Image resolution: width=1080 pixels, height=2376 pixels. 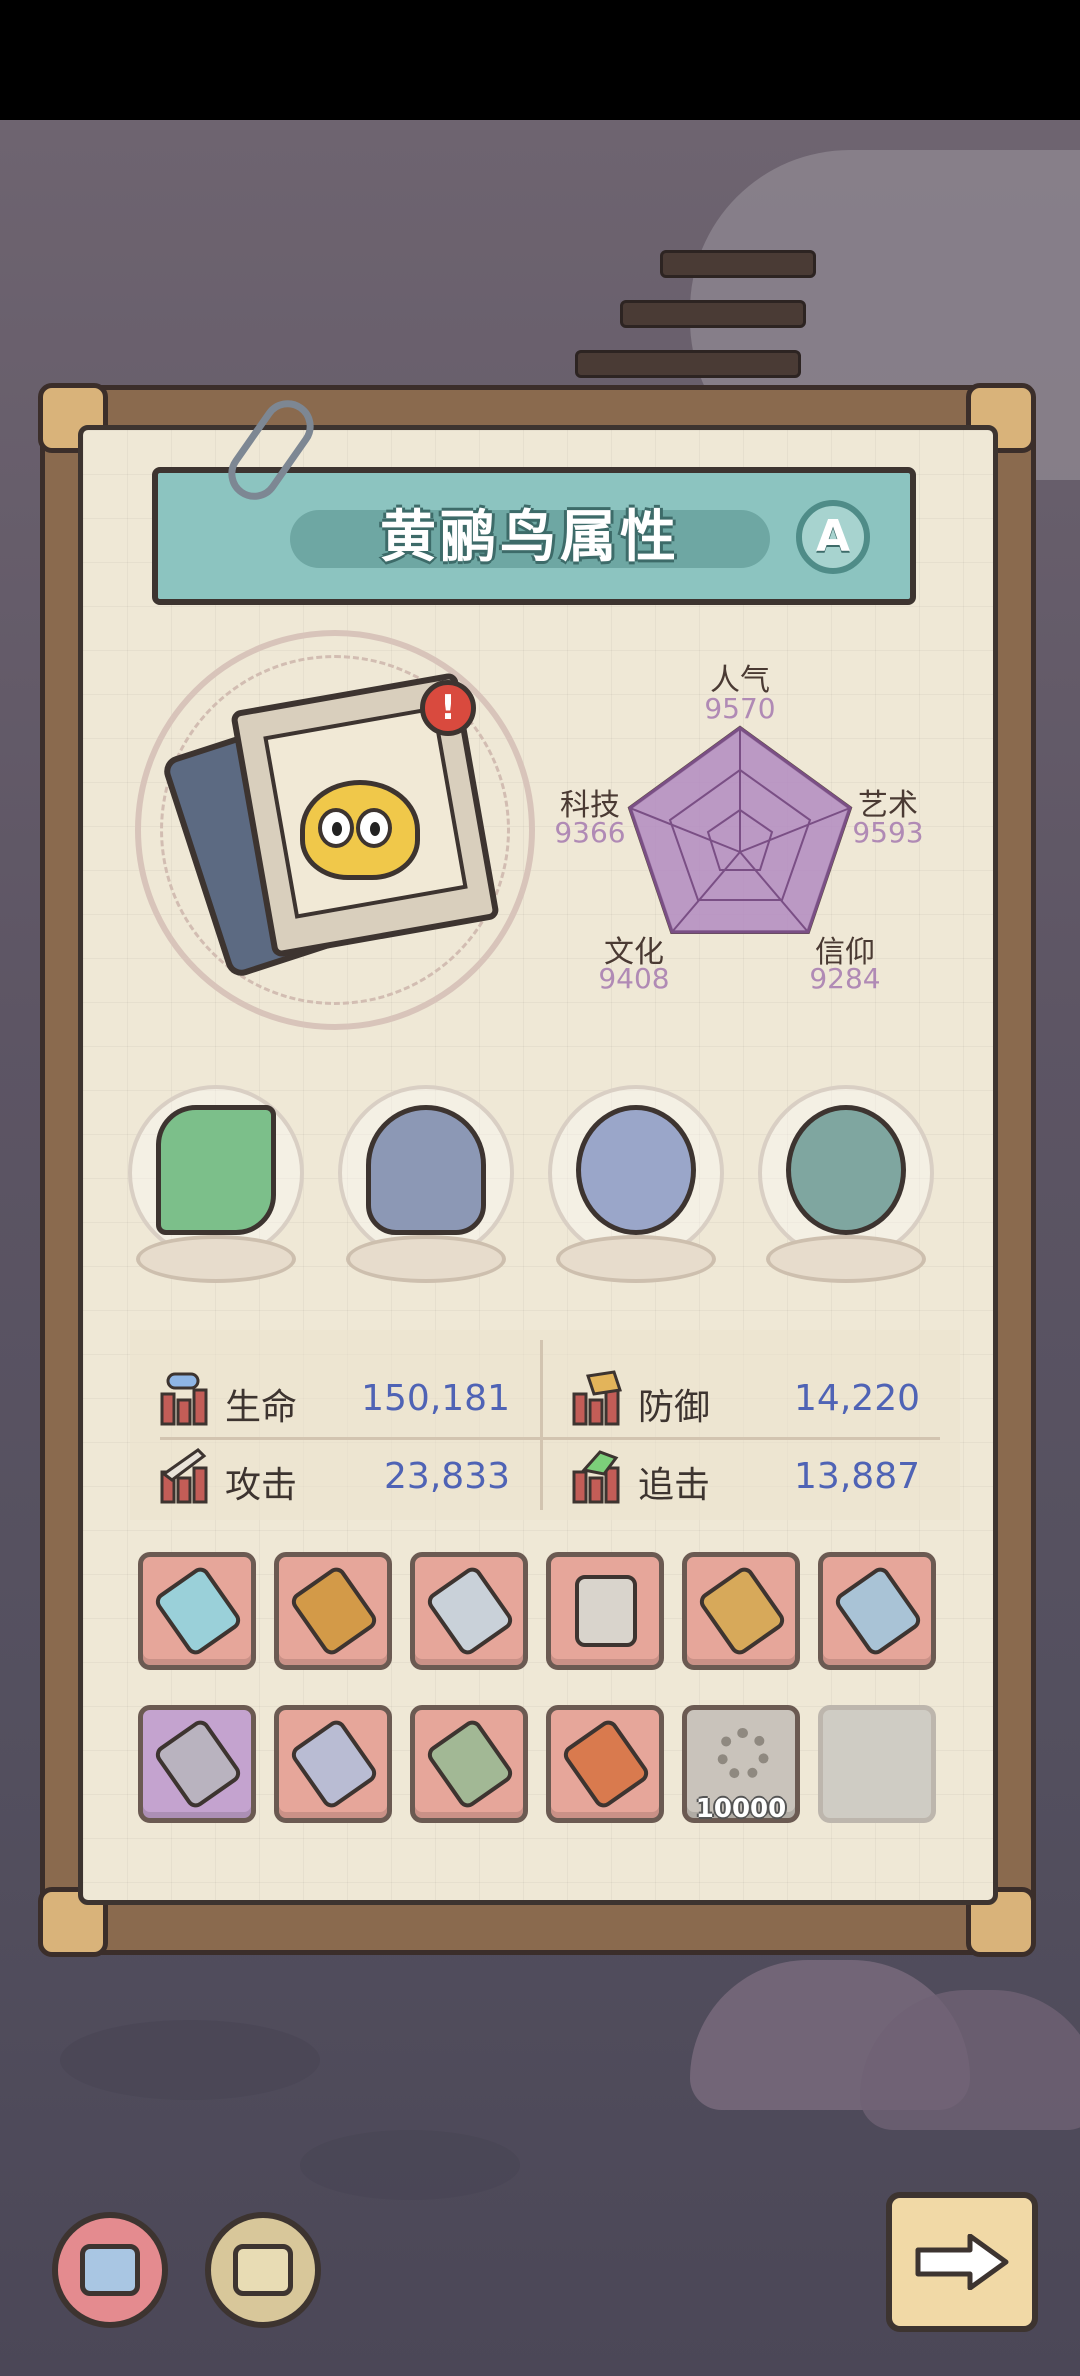 I want to click on stat-label-pursuit: 追击, so click(x=674, y=1485).